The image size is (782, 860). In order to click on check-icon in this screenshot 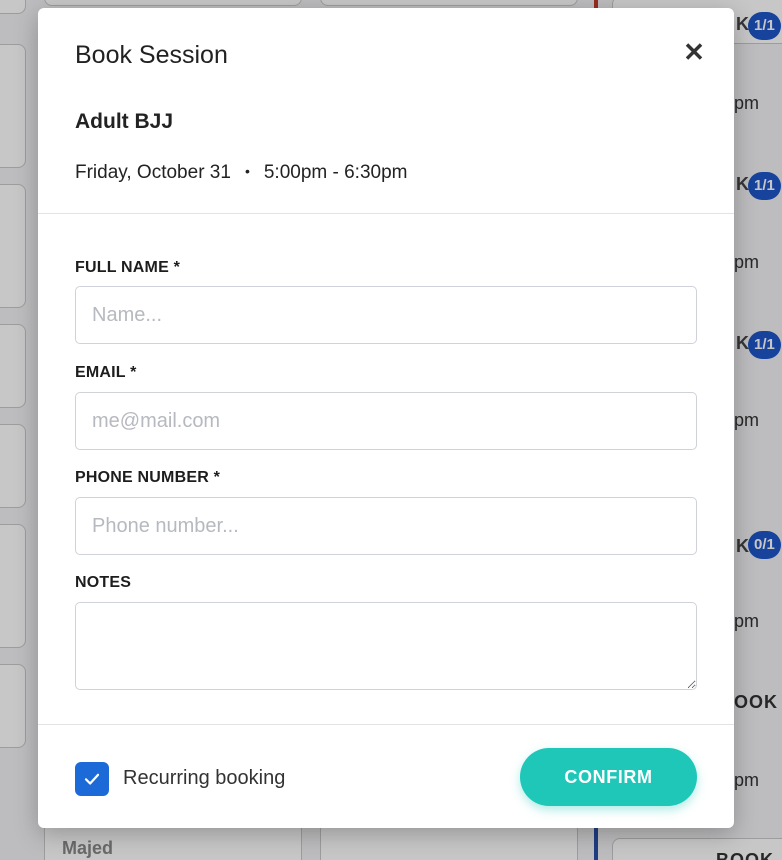, I will do `click(92, 779)`.